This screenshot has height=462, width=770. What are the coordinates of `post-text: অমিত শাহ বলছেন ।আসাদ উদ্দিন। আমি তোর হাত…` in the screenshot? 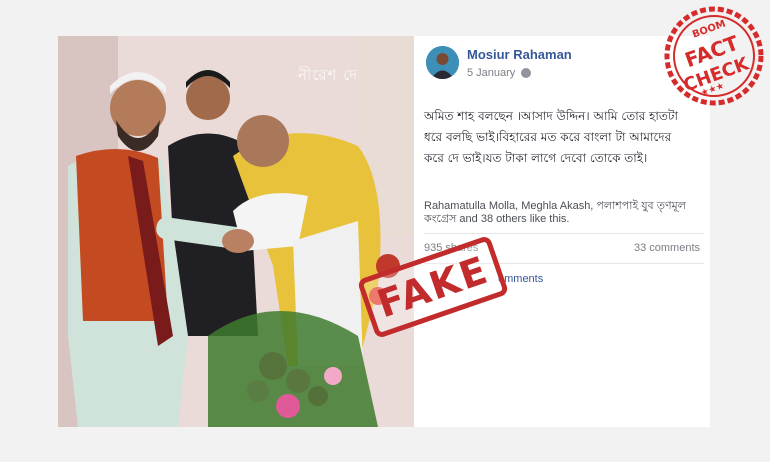 It's located at (564, 137).